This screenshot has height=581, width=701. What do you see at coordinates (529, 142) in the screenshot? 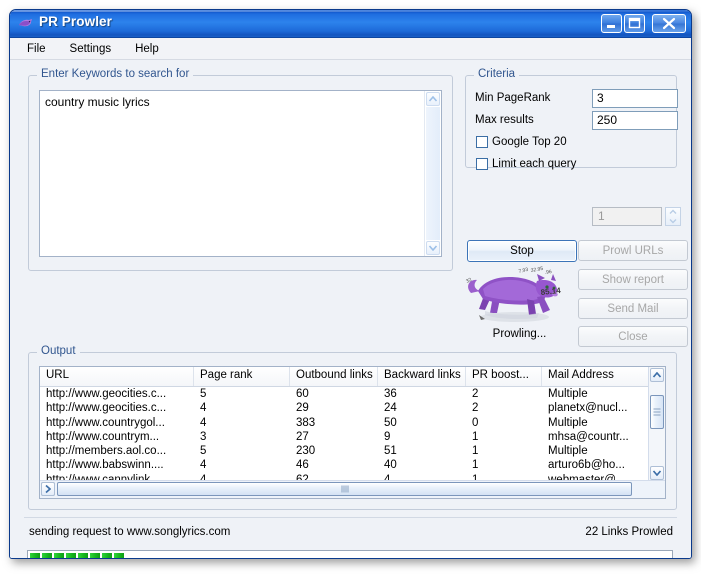
I see `google-top20-label: Google Top 20` at bounding box center [529, 142].